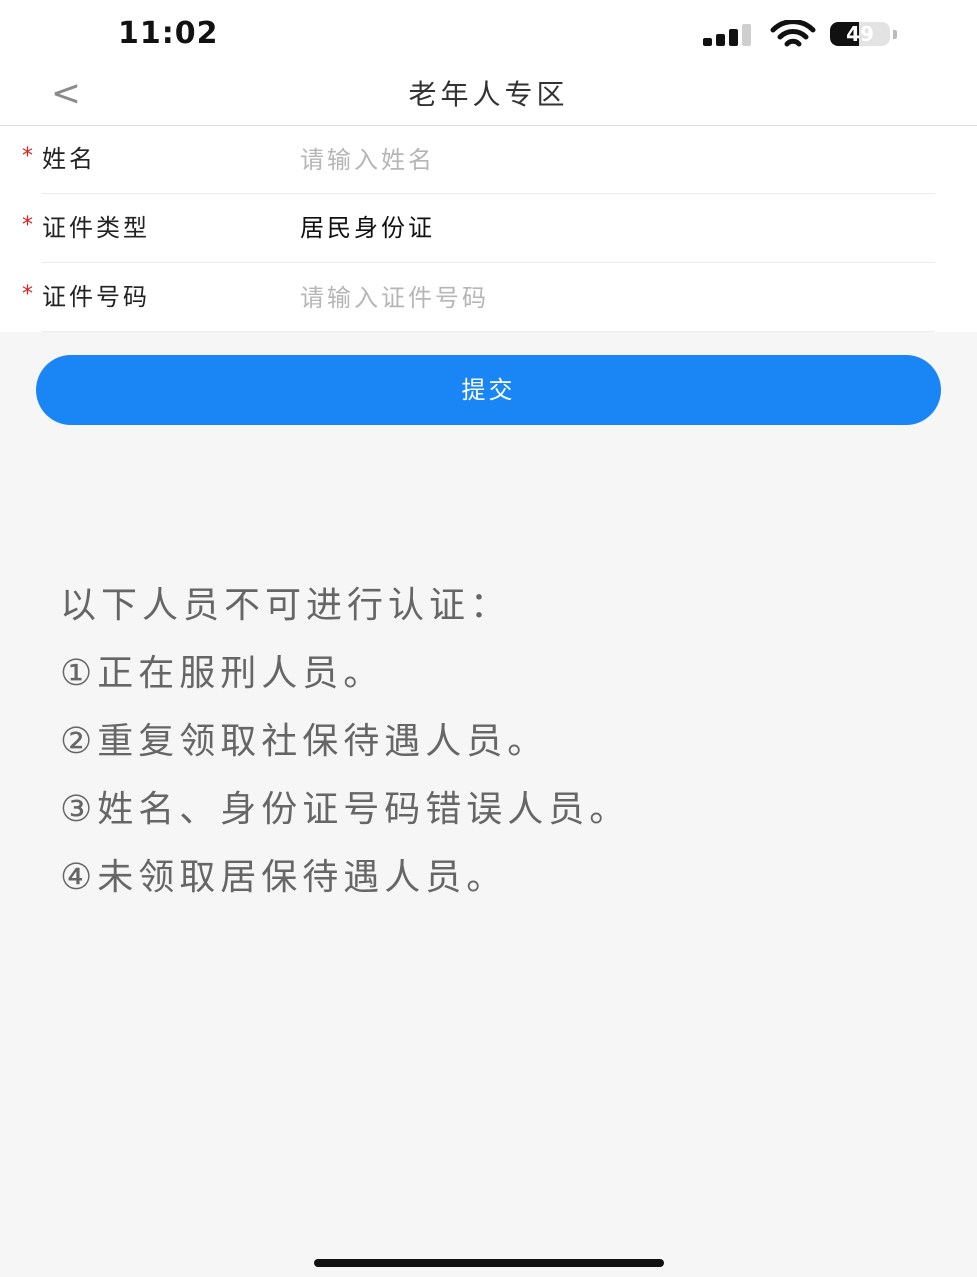  I want to click on notice-title: 以下人员不可进行认证：, so click(286, 605).